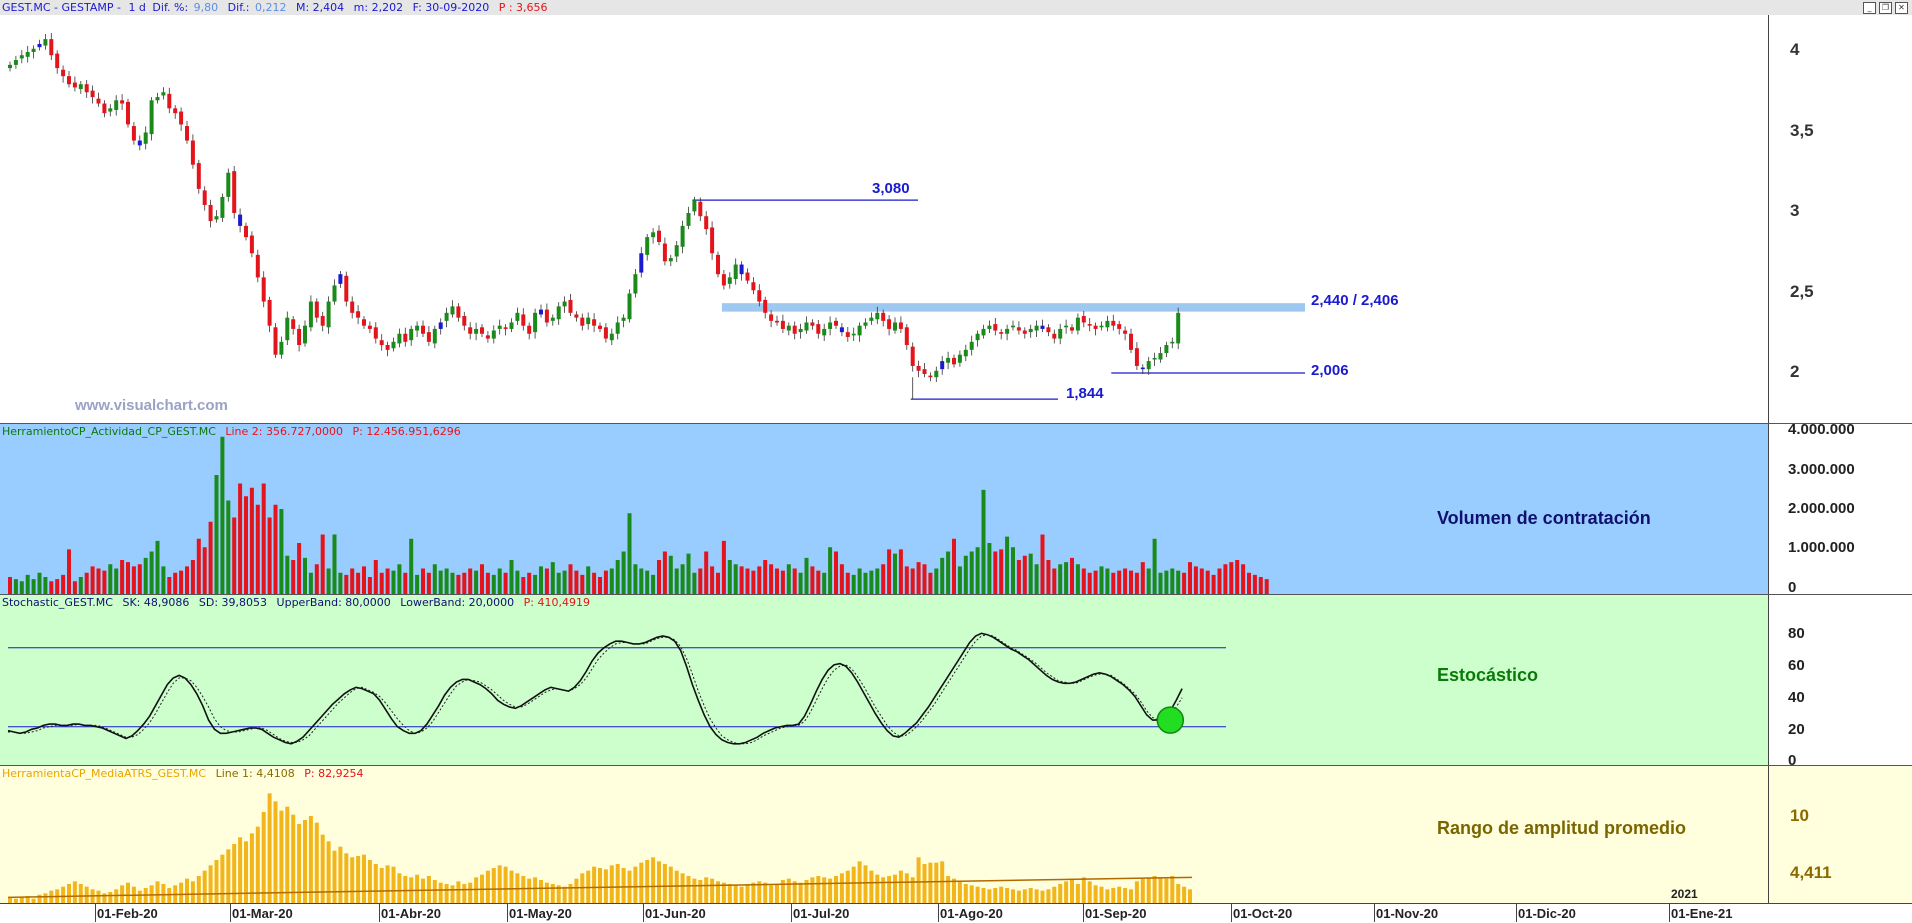  What do you see at coordinates (1796, 729) in the screenshot?
I see `stoch-y-tick: 20` at bounding box center [1796, 729].